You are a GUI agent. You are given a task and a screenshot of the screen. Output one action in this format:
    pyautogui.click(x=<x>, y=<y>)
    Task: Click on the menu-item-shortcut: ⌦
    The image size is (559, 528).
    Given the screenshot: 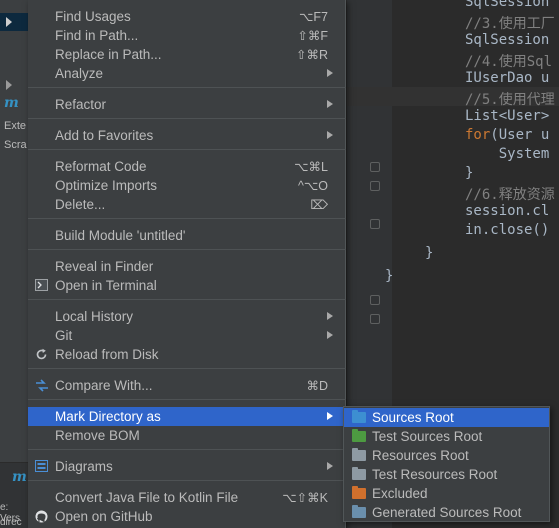 What is the action you would take?
    pyautogui.click(x=319, y=205)
    